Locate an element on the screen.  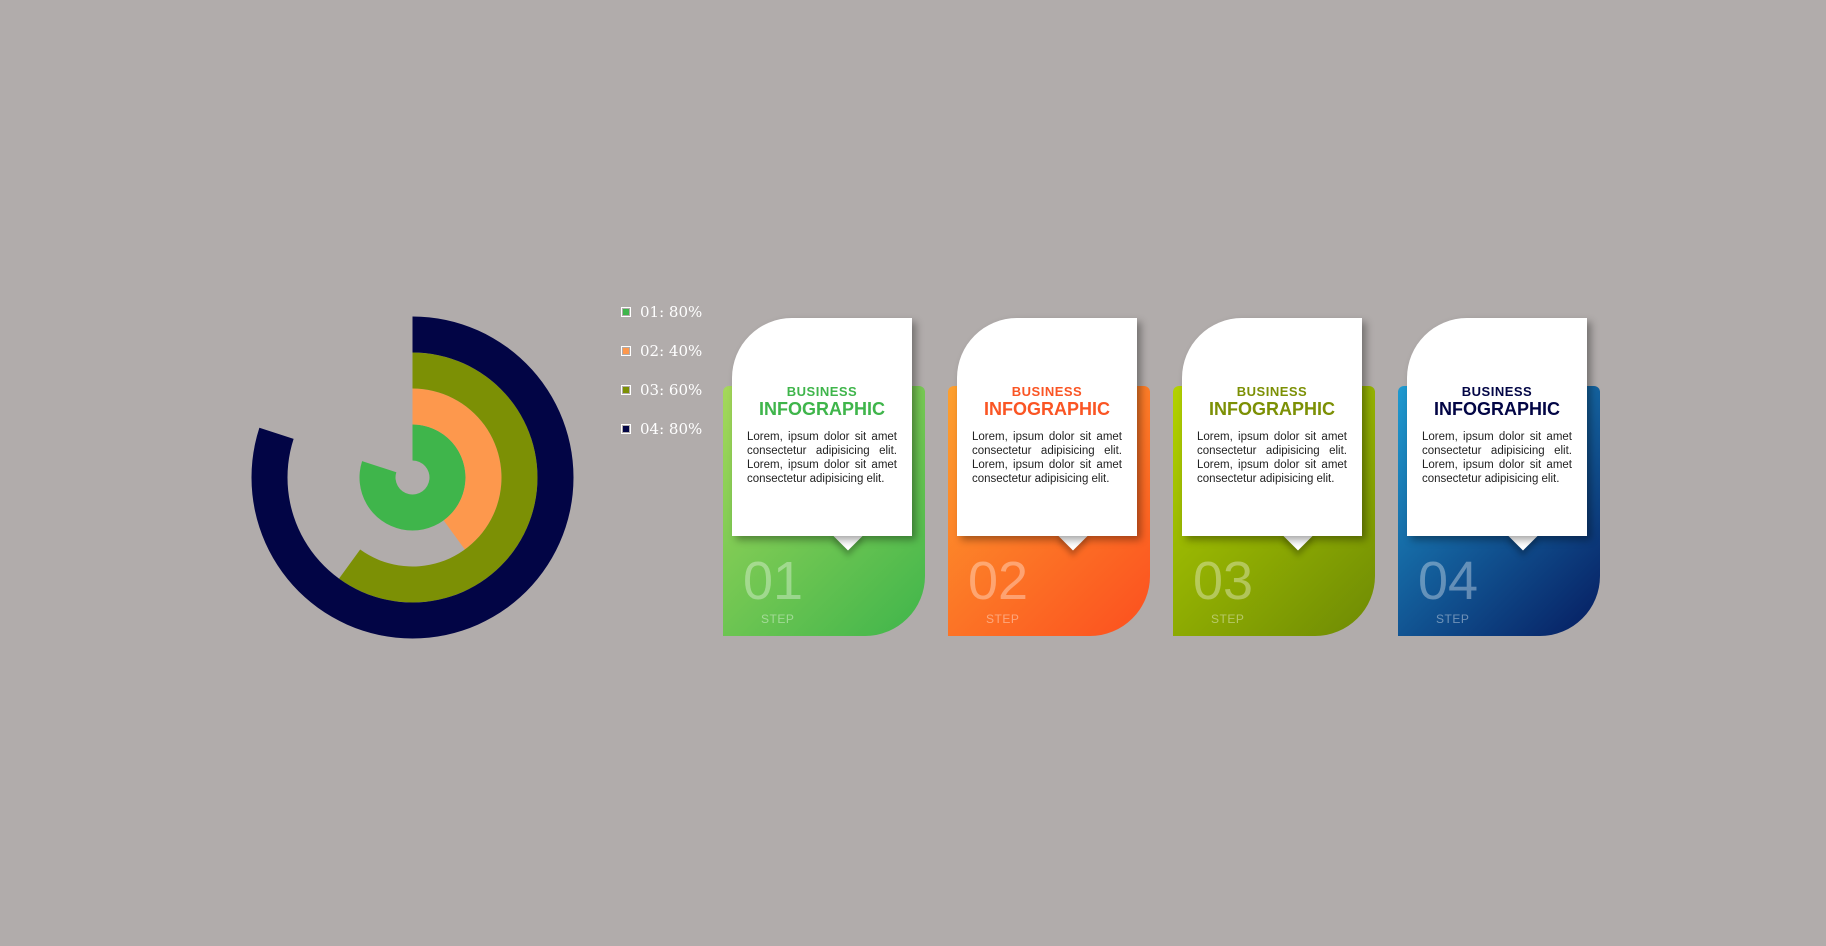
legend-label: 02: 40% is located at coordinates (671, 350).